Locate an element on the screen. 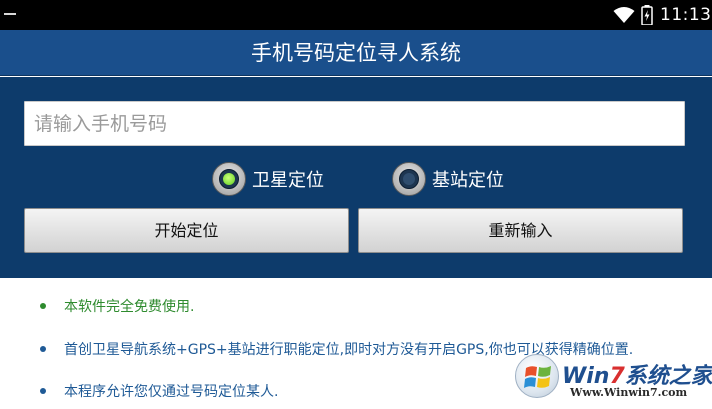  app-title: 手机号码定位寻人系统 is located at coordinates (356, 53).